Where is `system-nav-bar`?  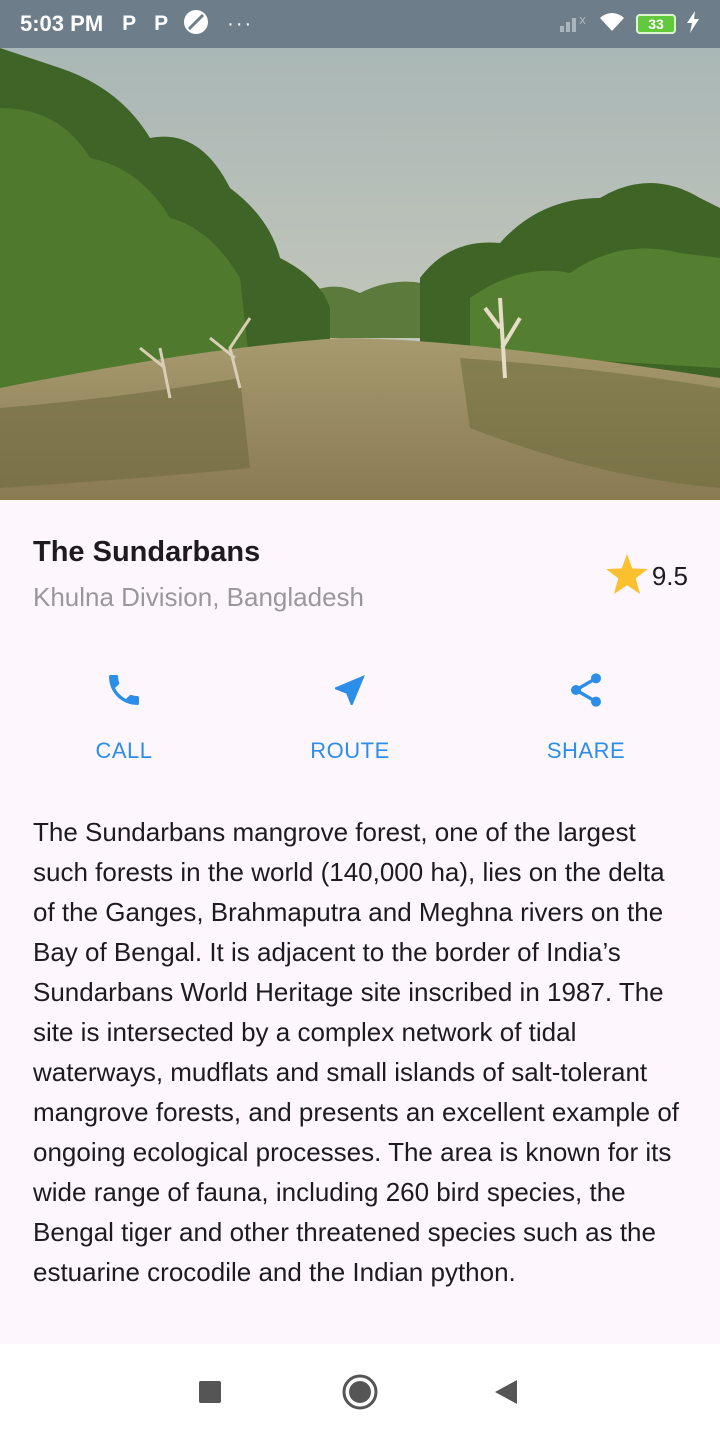 system-nav-bar is located at coordinates (360, 1392).